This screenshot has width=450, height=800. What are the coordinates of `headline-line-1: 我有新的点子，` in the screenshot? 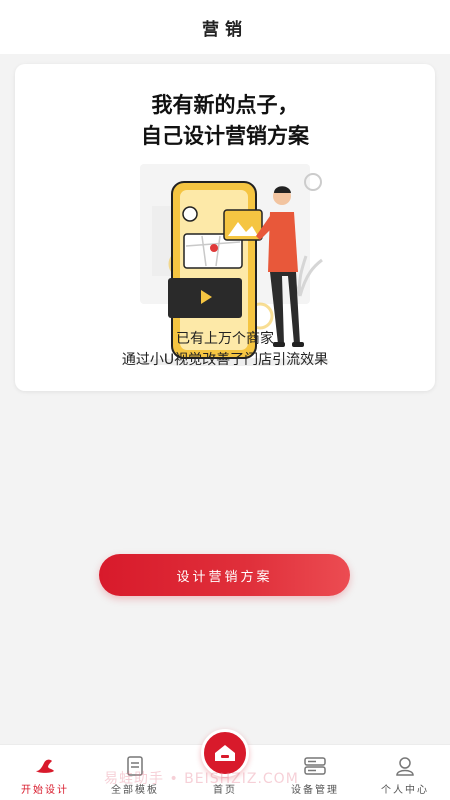 It's located at (225, 105).